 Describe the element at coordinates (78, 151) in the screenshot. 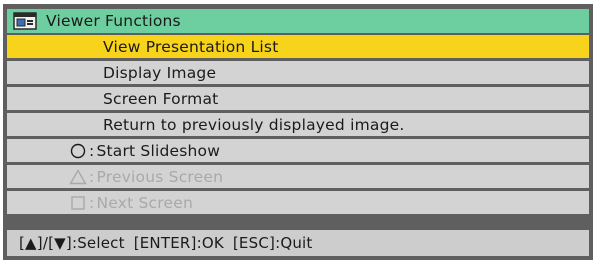

I see `circle-icon` at that location.